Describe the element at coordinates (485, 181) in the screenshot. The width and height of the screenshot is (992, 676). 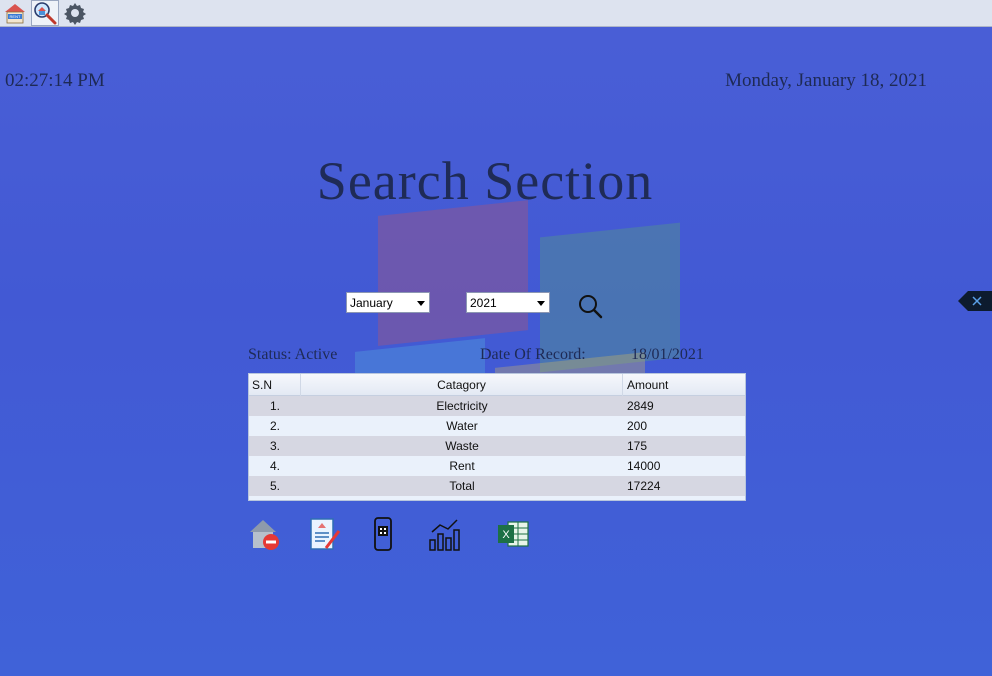
I see `page-title: Search Section` at that location.